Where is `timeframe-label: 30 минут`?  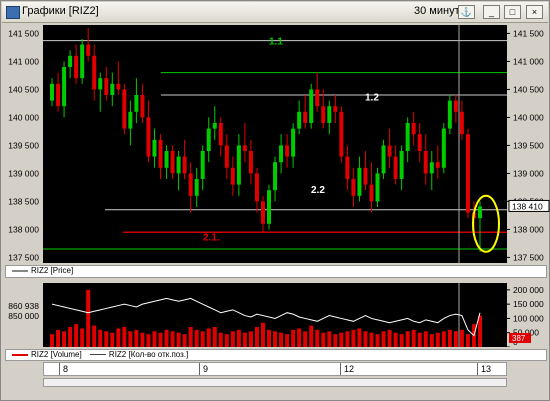
timeframe-label: 30 минут is located at coordinates (437, 11).